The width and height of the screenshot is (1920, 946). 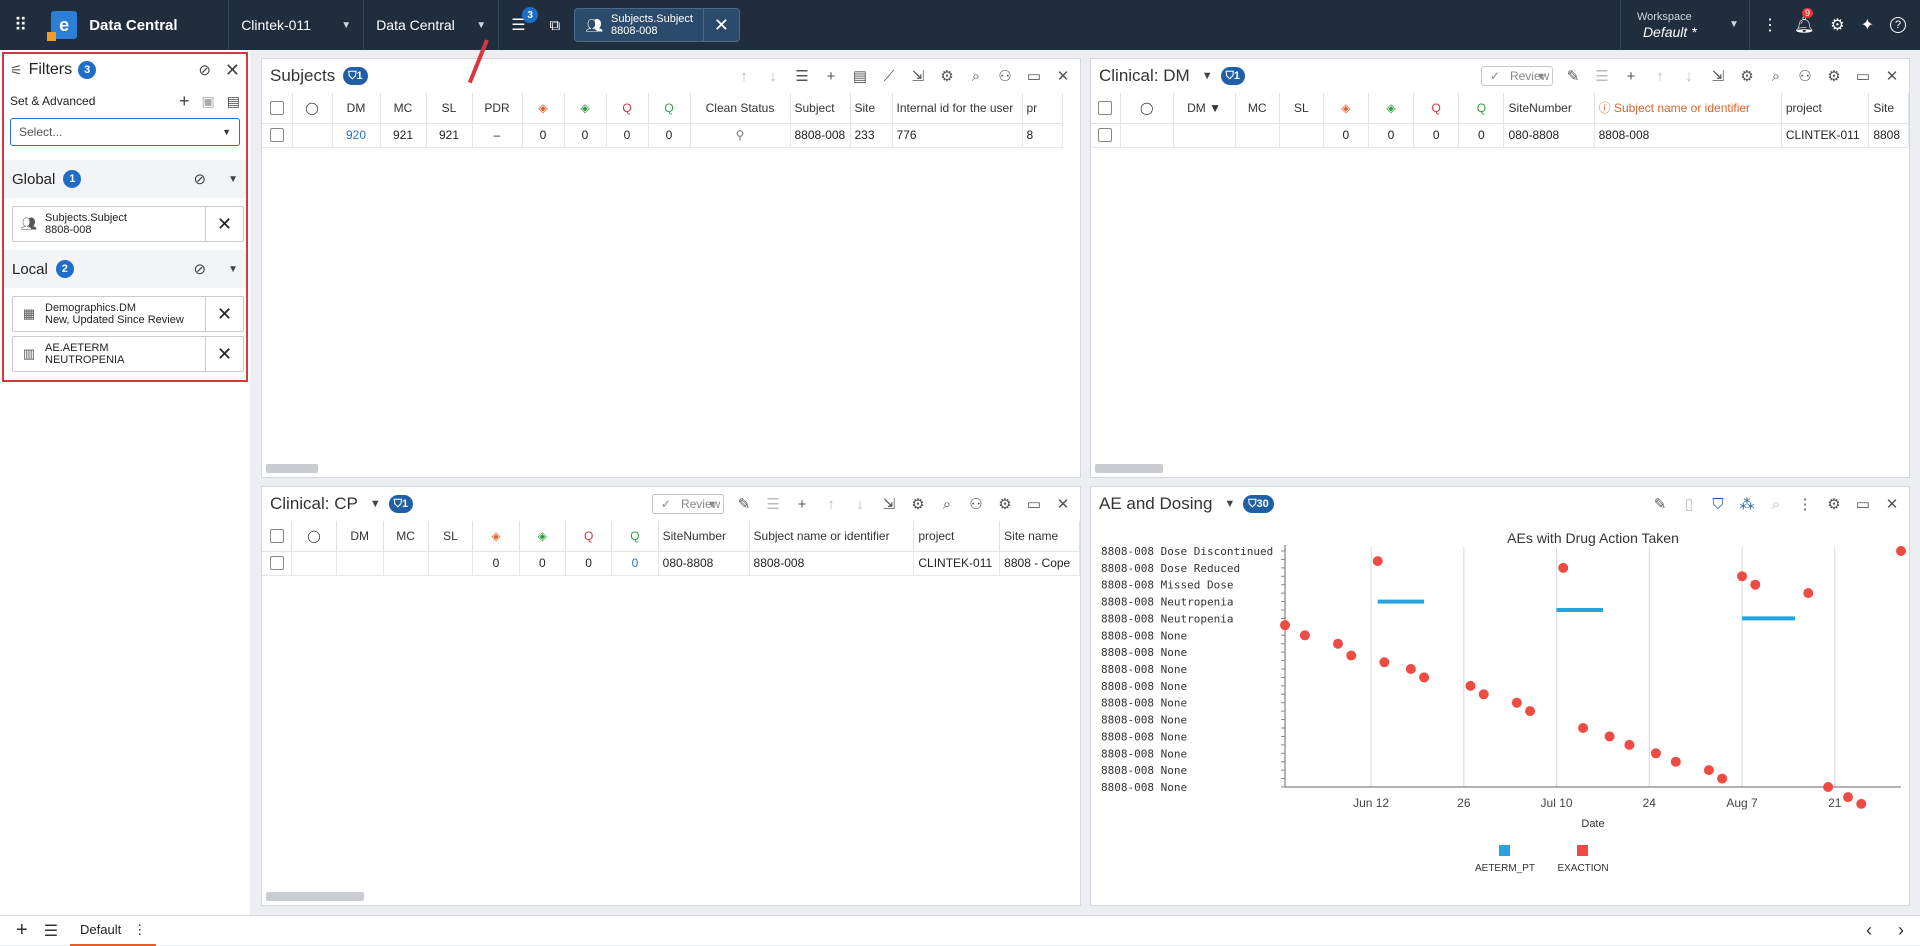 What do you see at coordinates (51, 931) in the screenshot?
I see `tab-list-icon: ☰` at bounding box center [51, 931].